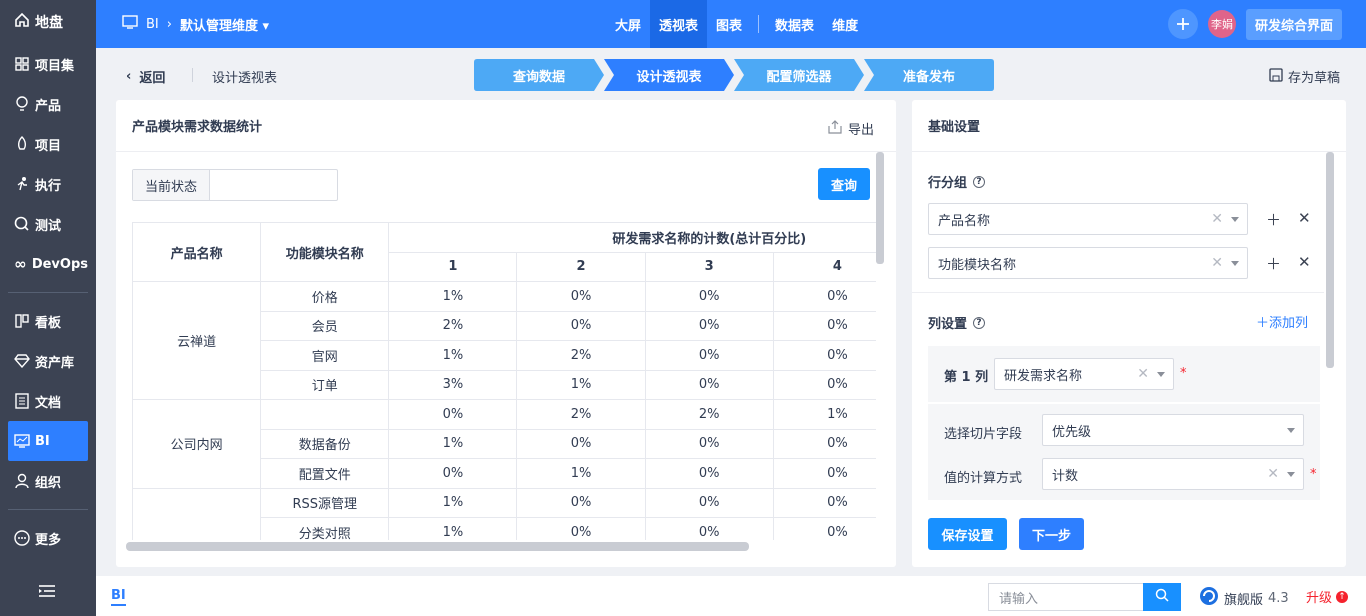  Describe the element at coordinates (845, 24) in the screenshot. I see `tab-dimension: 维度` at that location.